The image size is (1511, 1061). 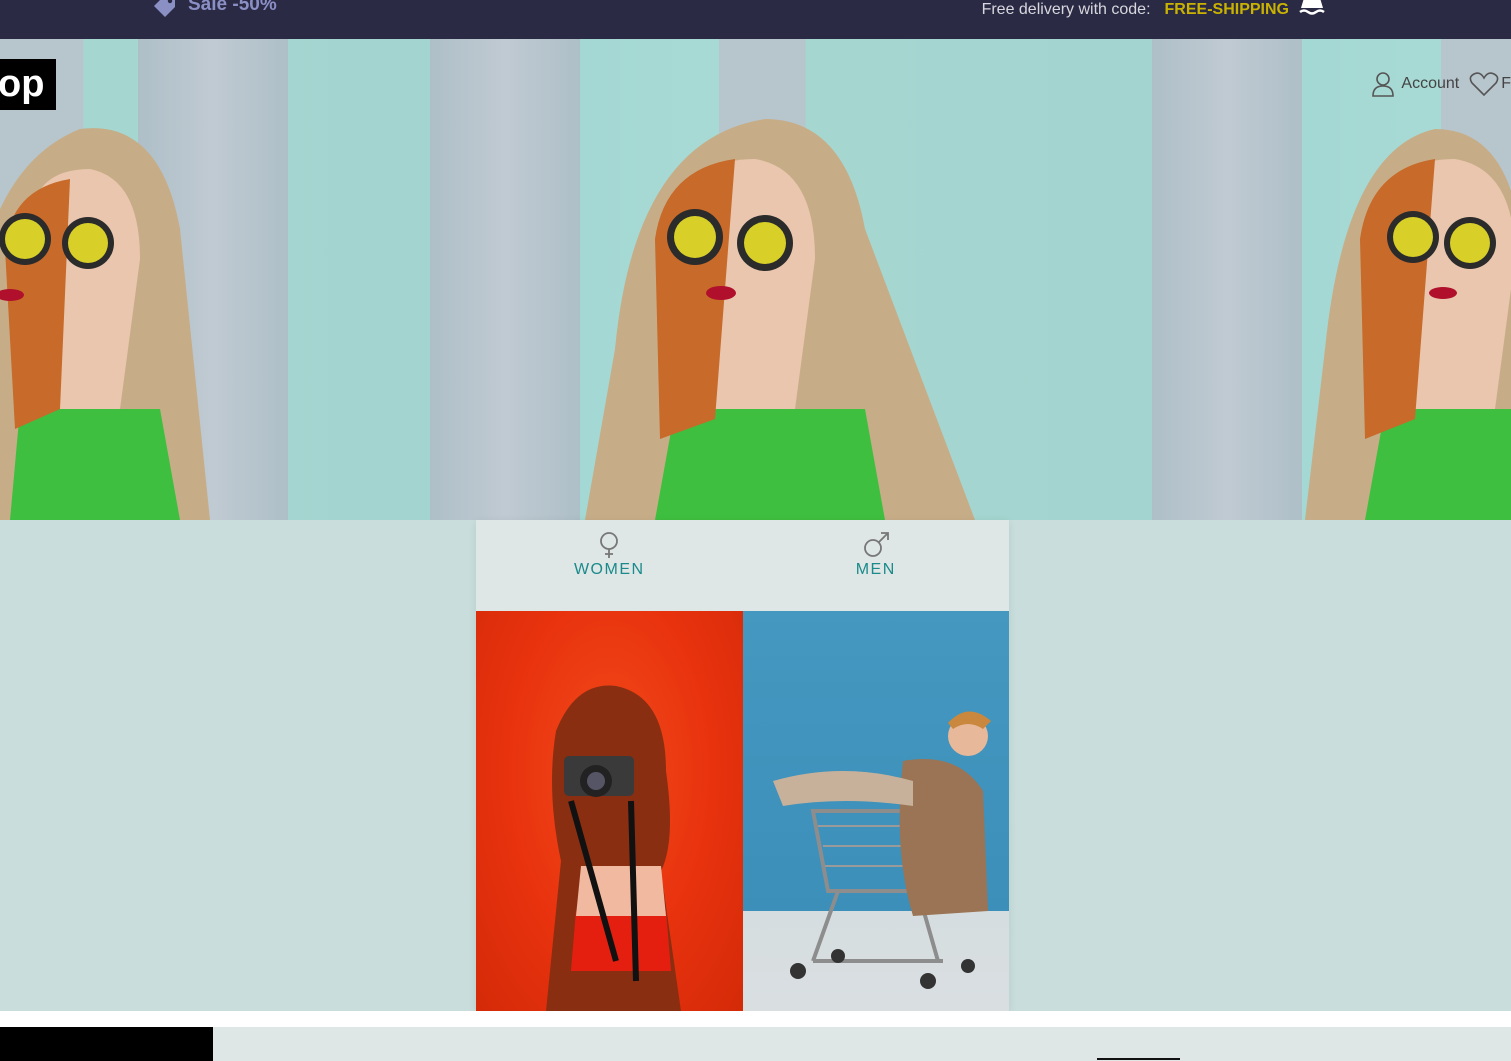 I want to click on footer-light-block, so click(x=862, y=1044).